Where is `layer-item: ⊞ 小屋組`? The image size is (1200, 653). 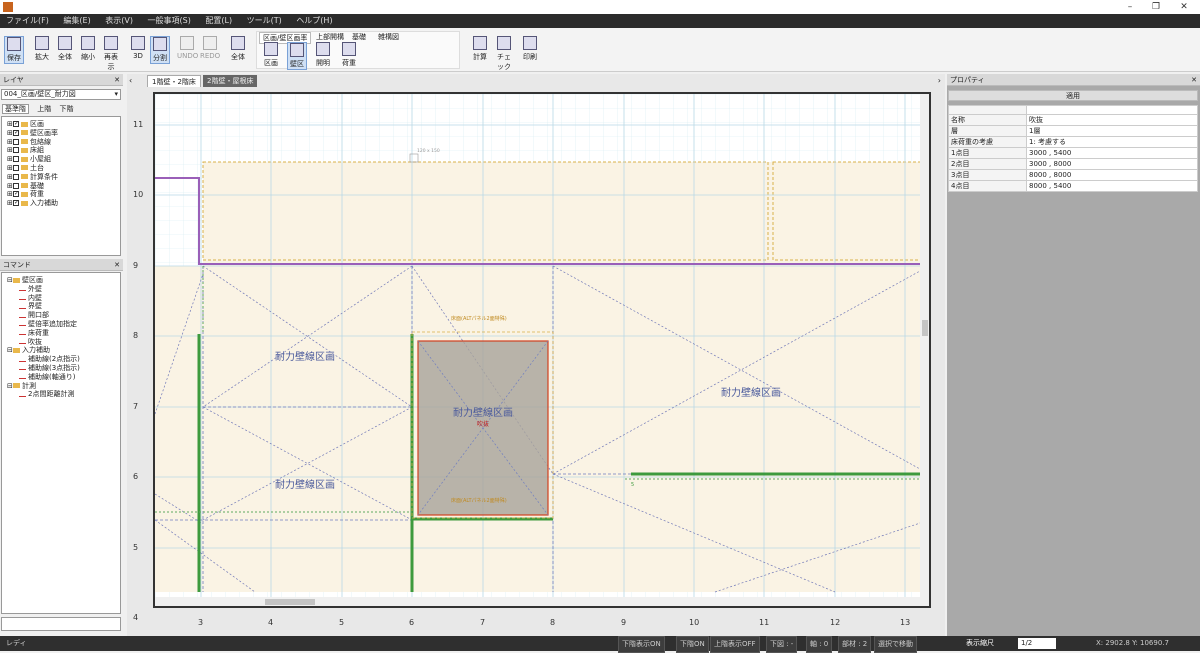
layer-item: ⊞ 小屋組 is located at coordinates (63, 159).